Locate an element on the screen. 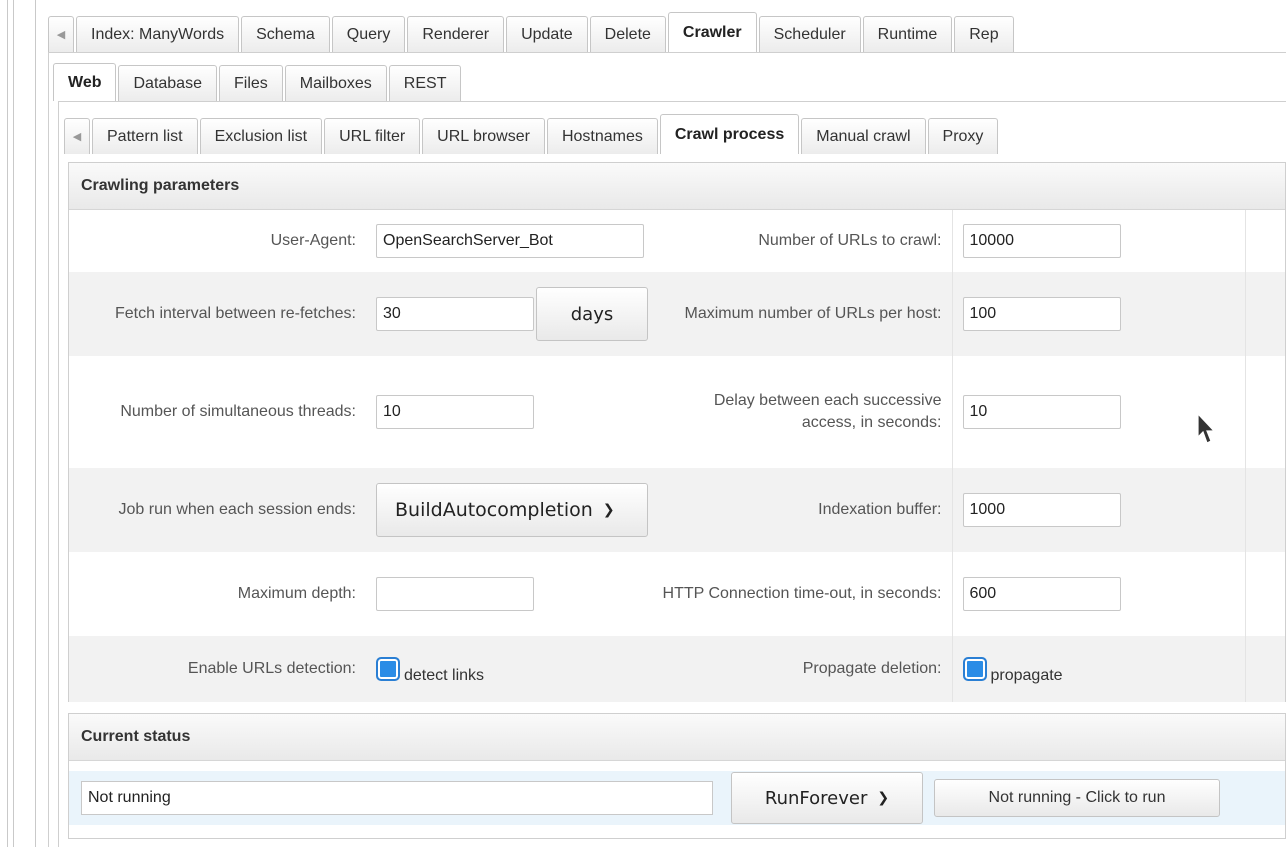 Image resolution: width=1286 pixels, height=847 pixels. tab-scheduler: Scheduler is located at coordinates (809, 34).